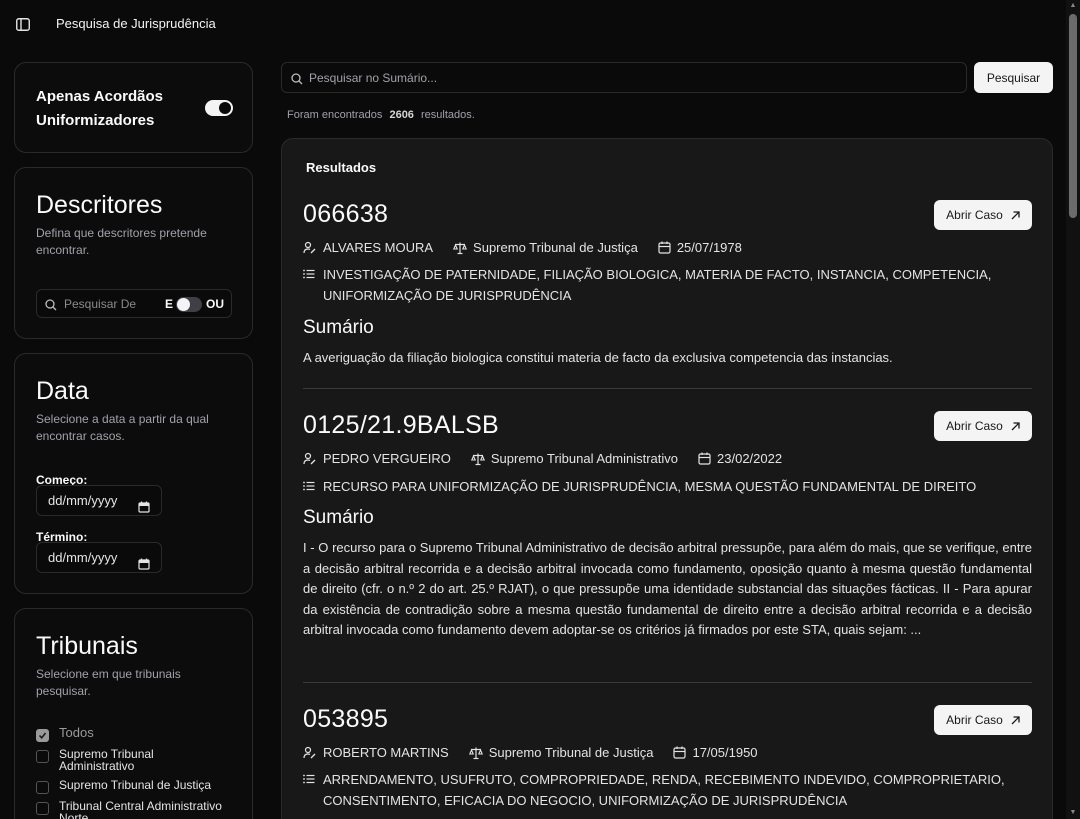  Describe the element at coordinates (401, 425) in the screenshot. I see `case-id: 0125/21.9BALSB` at that location.